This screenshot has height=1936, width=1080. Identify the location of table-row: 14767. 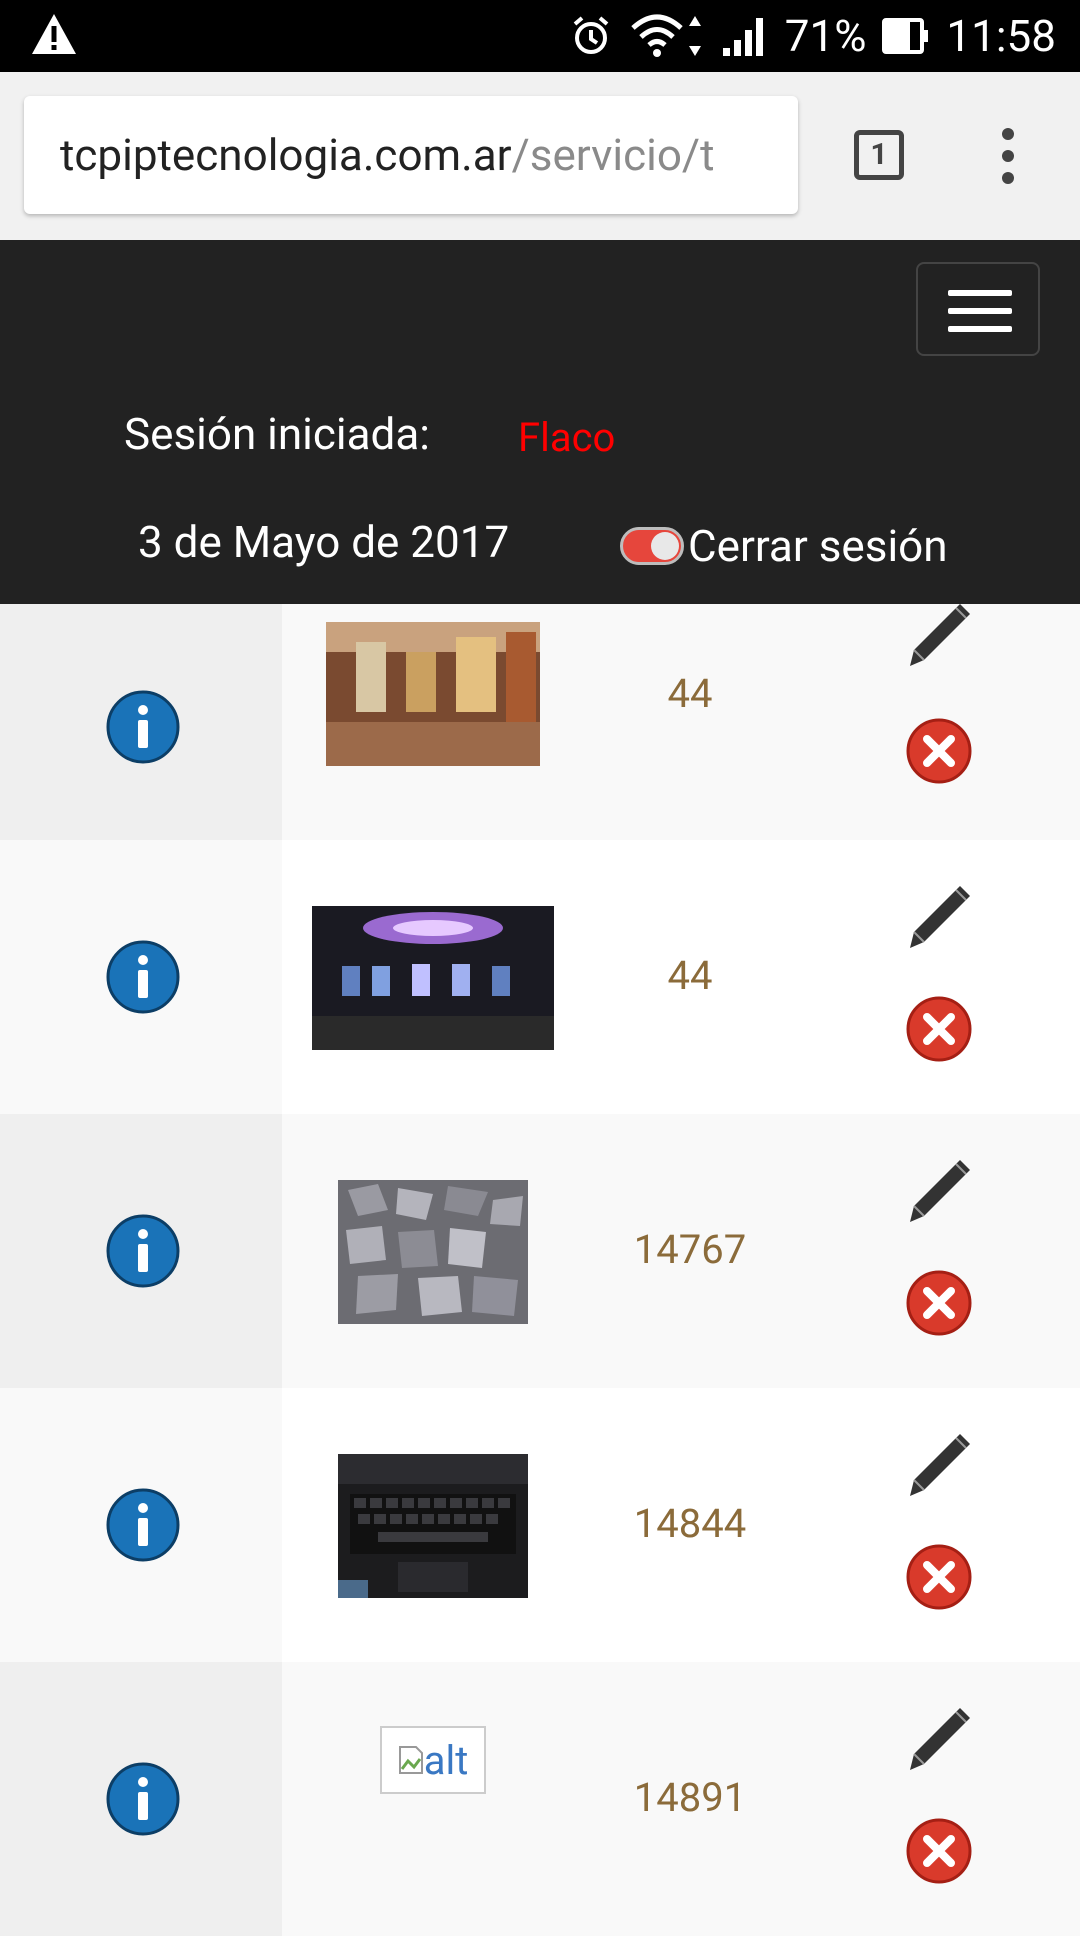
(540, 1252).